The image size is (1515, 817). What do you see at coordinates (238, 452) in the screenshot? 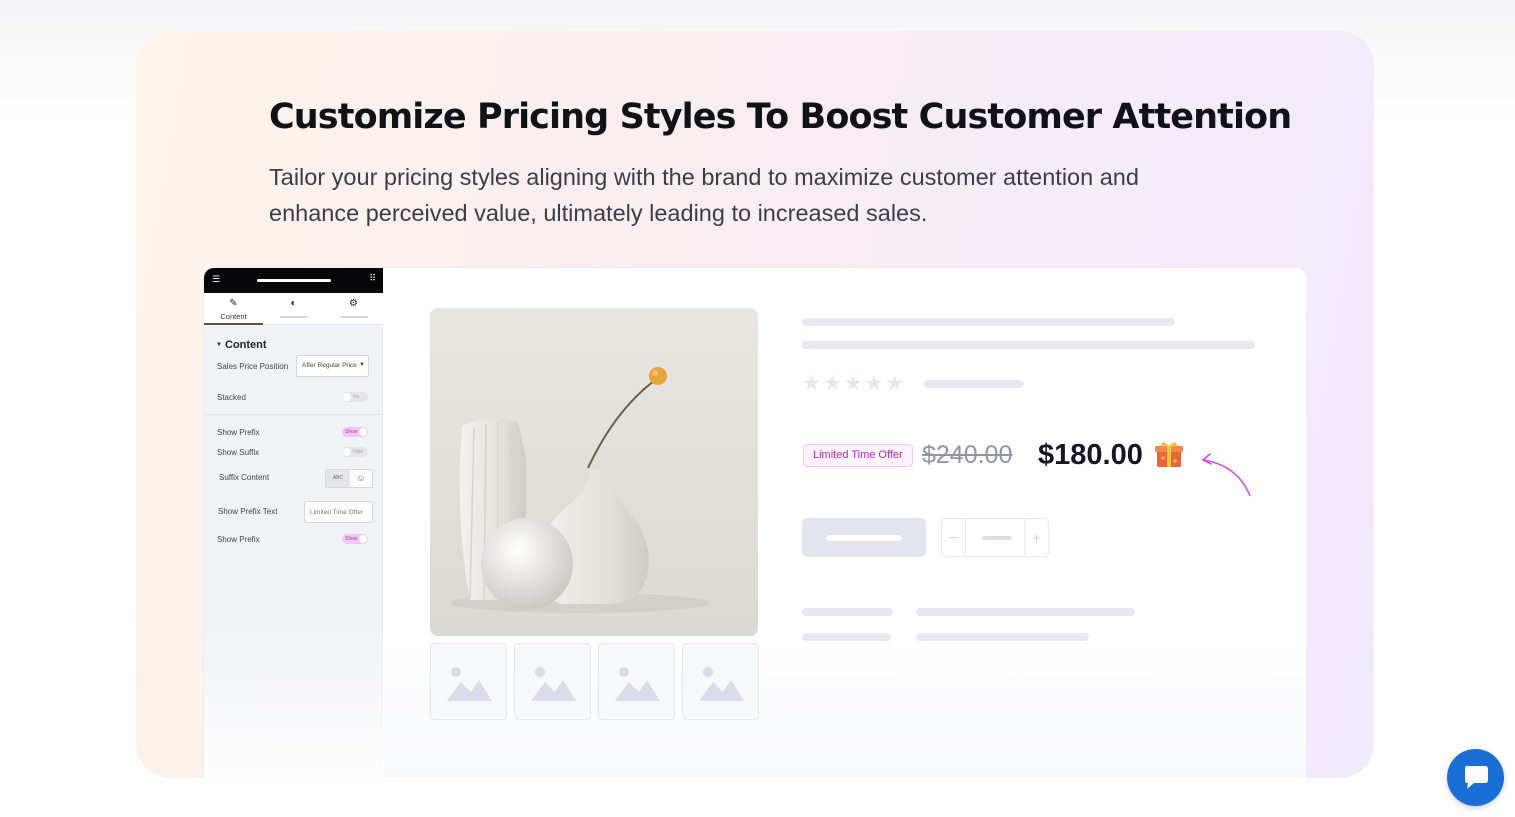
I see `show-suffix-label: Show Suffix` at bounding box center [238, 452].